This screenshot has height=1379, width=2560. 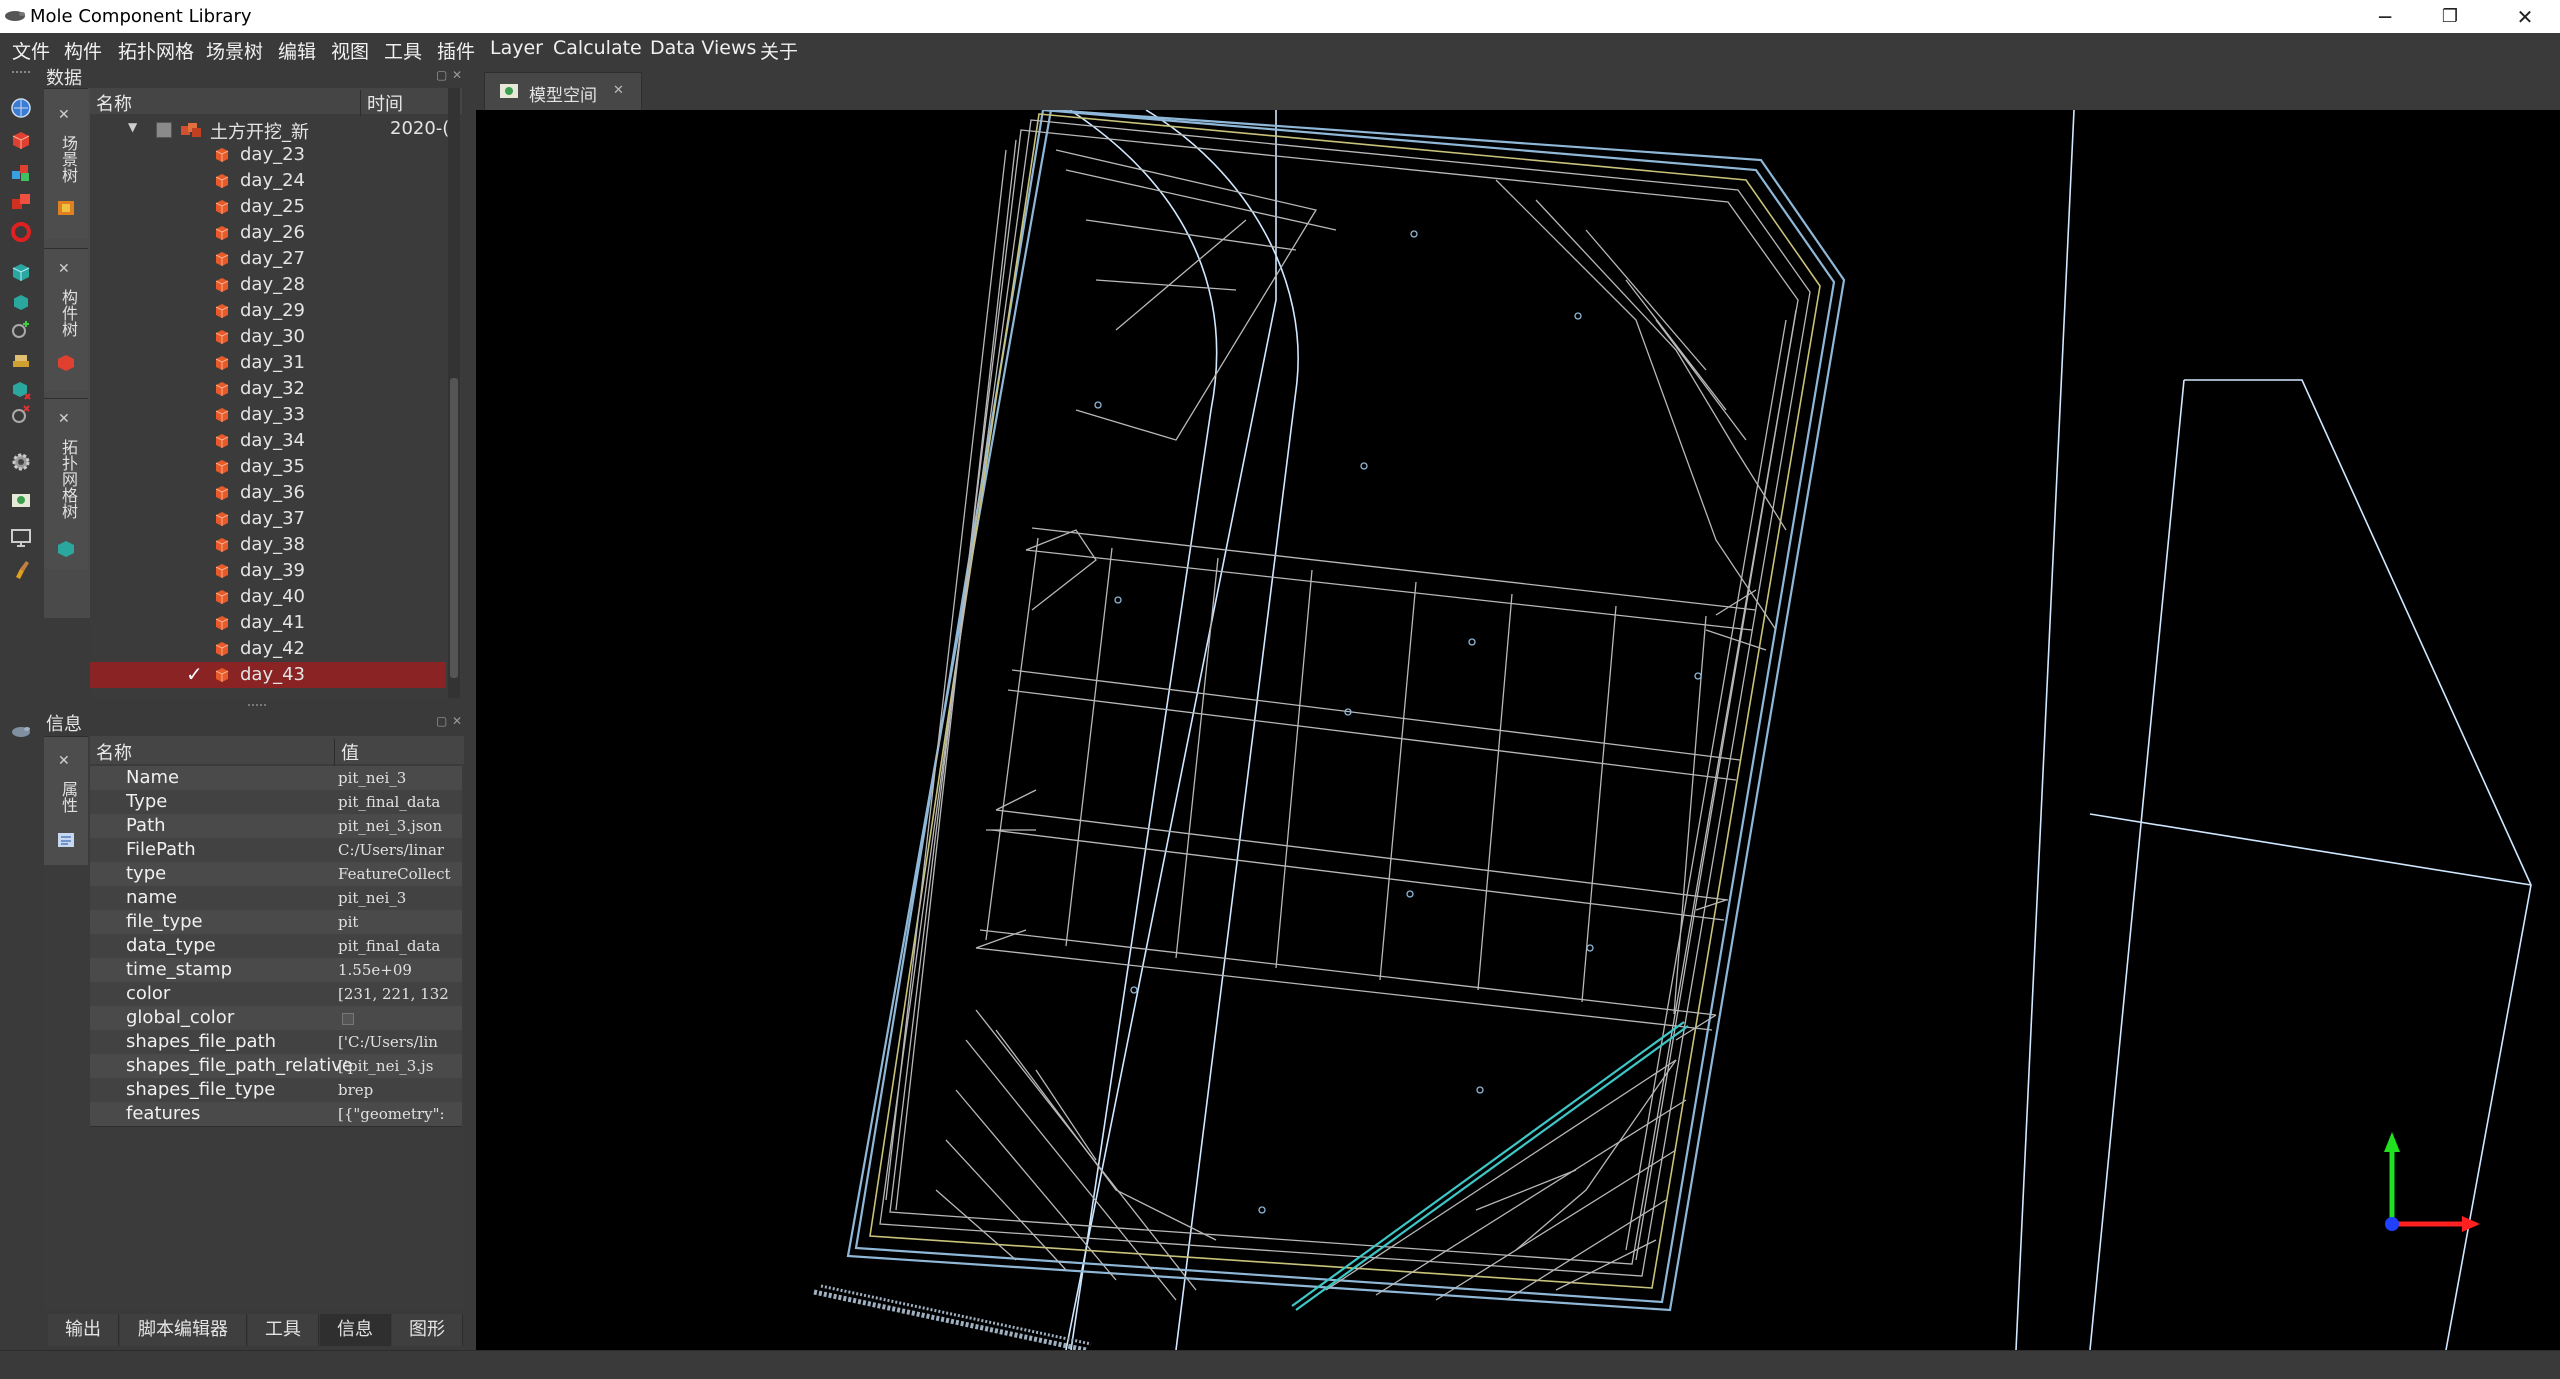 What do you see at coordinates (427, 1330) in the screenshot?
I see `tab-graphics: 图形` at bounding box center [427, 1330].